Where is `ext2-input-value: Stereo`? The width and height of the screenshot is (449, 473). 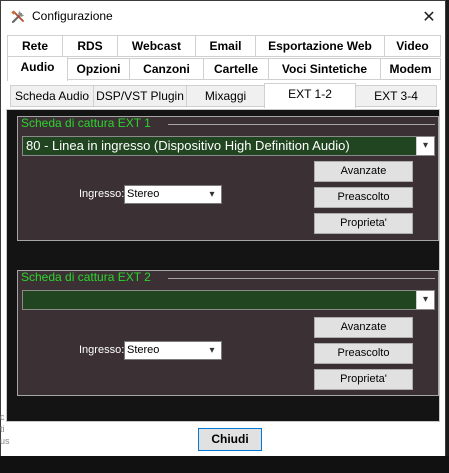
ext2-input-value: Stereo is located at coordinates (143, 350).